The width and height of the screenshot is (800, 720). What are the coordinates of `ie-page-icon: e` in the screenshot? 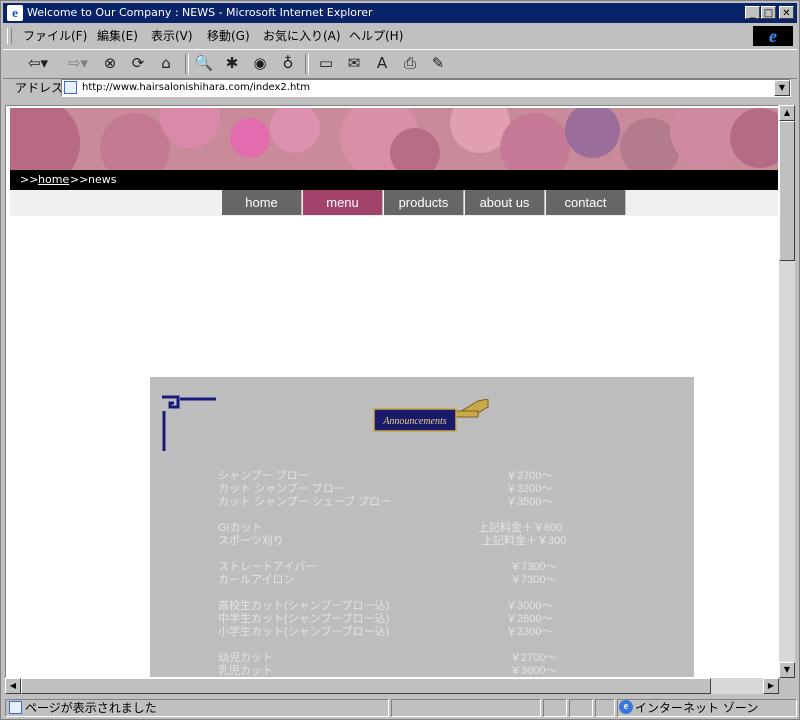 It's located at (15, 13).